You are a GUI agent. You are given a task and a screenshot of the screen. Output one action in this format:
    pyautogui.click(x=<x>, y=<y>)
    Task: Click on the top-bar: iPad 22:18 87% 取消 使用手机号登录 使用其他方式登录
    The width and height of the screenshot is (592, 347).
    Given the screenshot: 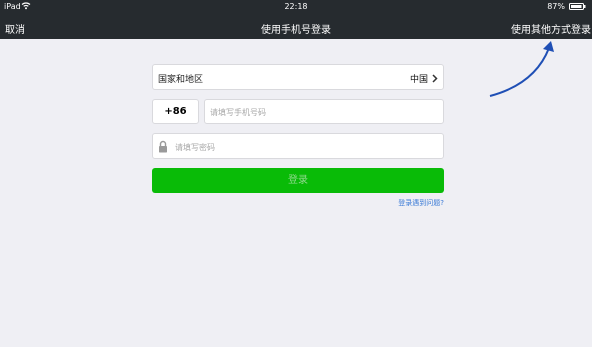 What is the action you would take?
    pyautogui.click(x=296, y=19)
    